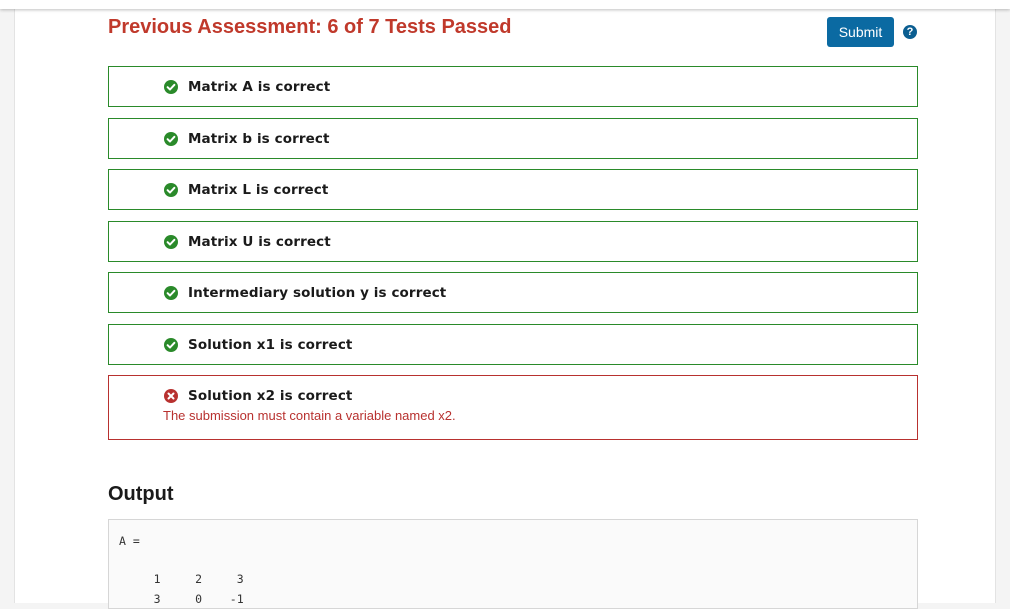  What do you see at coordinates (513, 292) in the screenshot?
I see `test-result-item: Intermediary solution y is correct` at bounding box center [513, 292].